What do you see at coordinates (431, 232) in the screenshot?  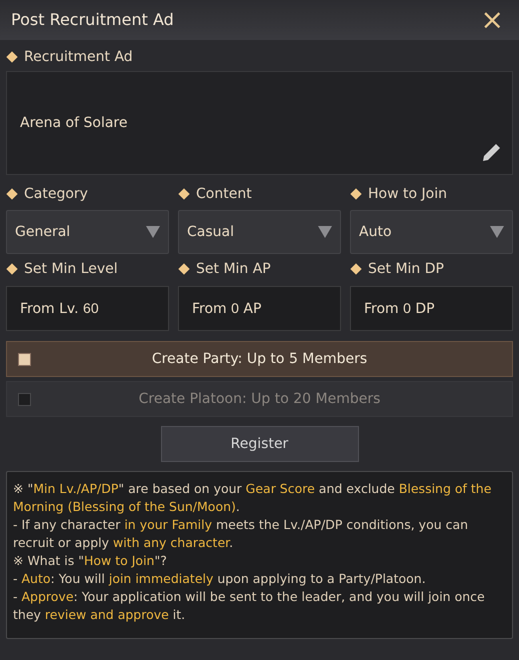 I see `dropdown: Auto` at bounding box center [431, 232].